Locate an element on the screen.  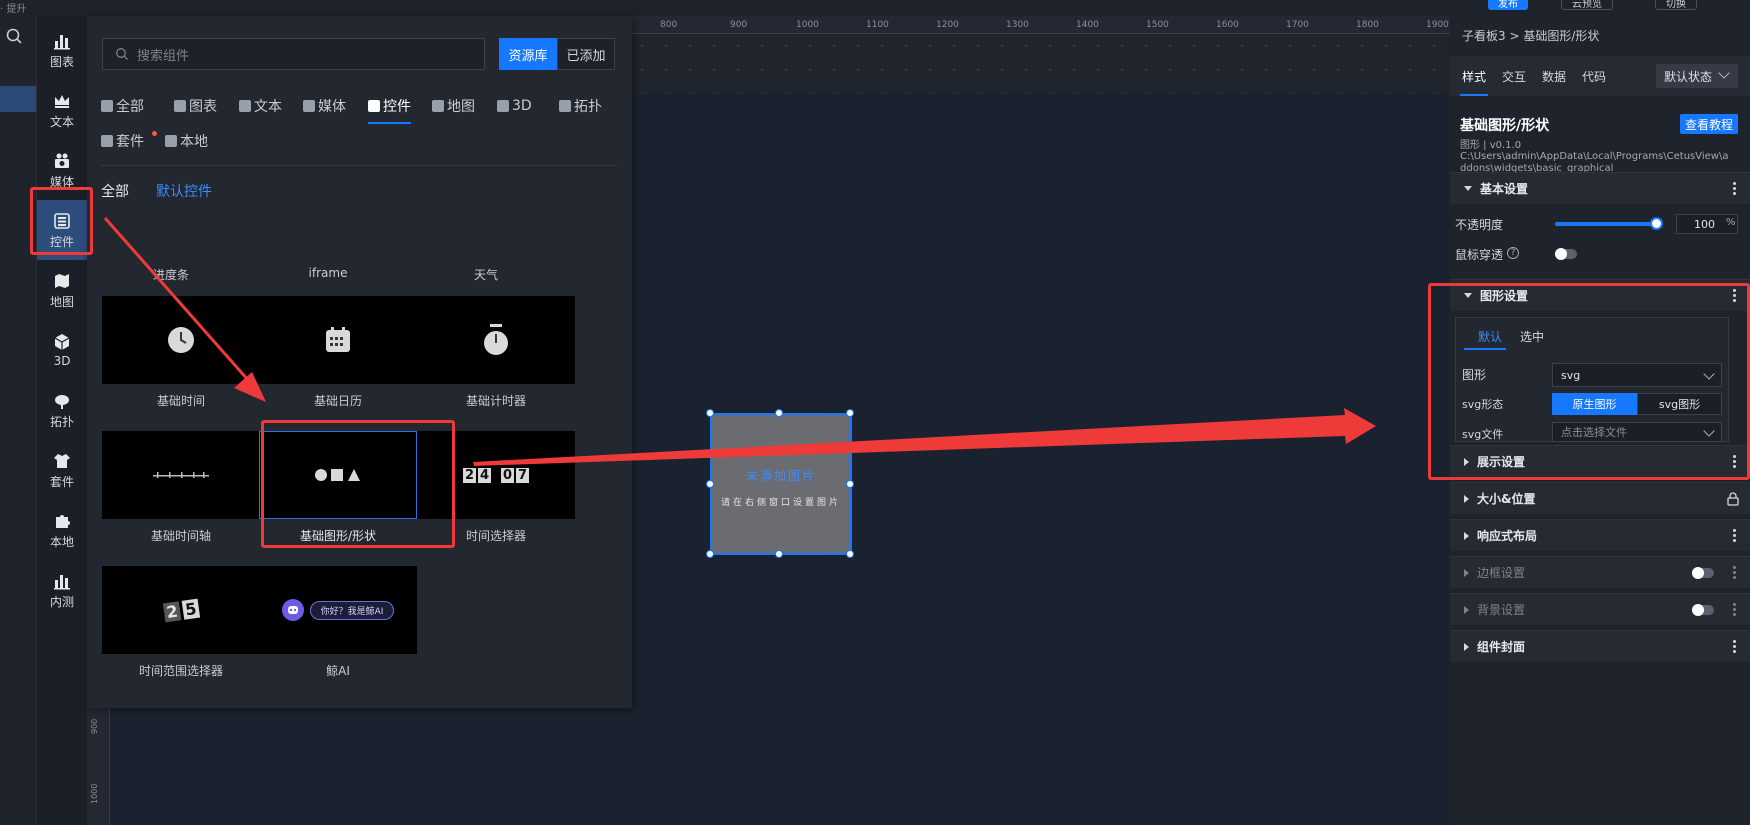
arrow-head is located at coordinates (250, 387).